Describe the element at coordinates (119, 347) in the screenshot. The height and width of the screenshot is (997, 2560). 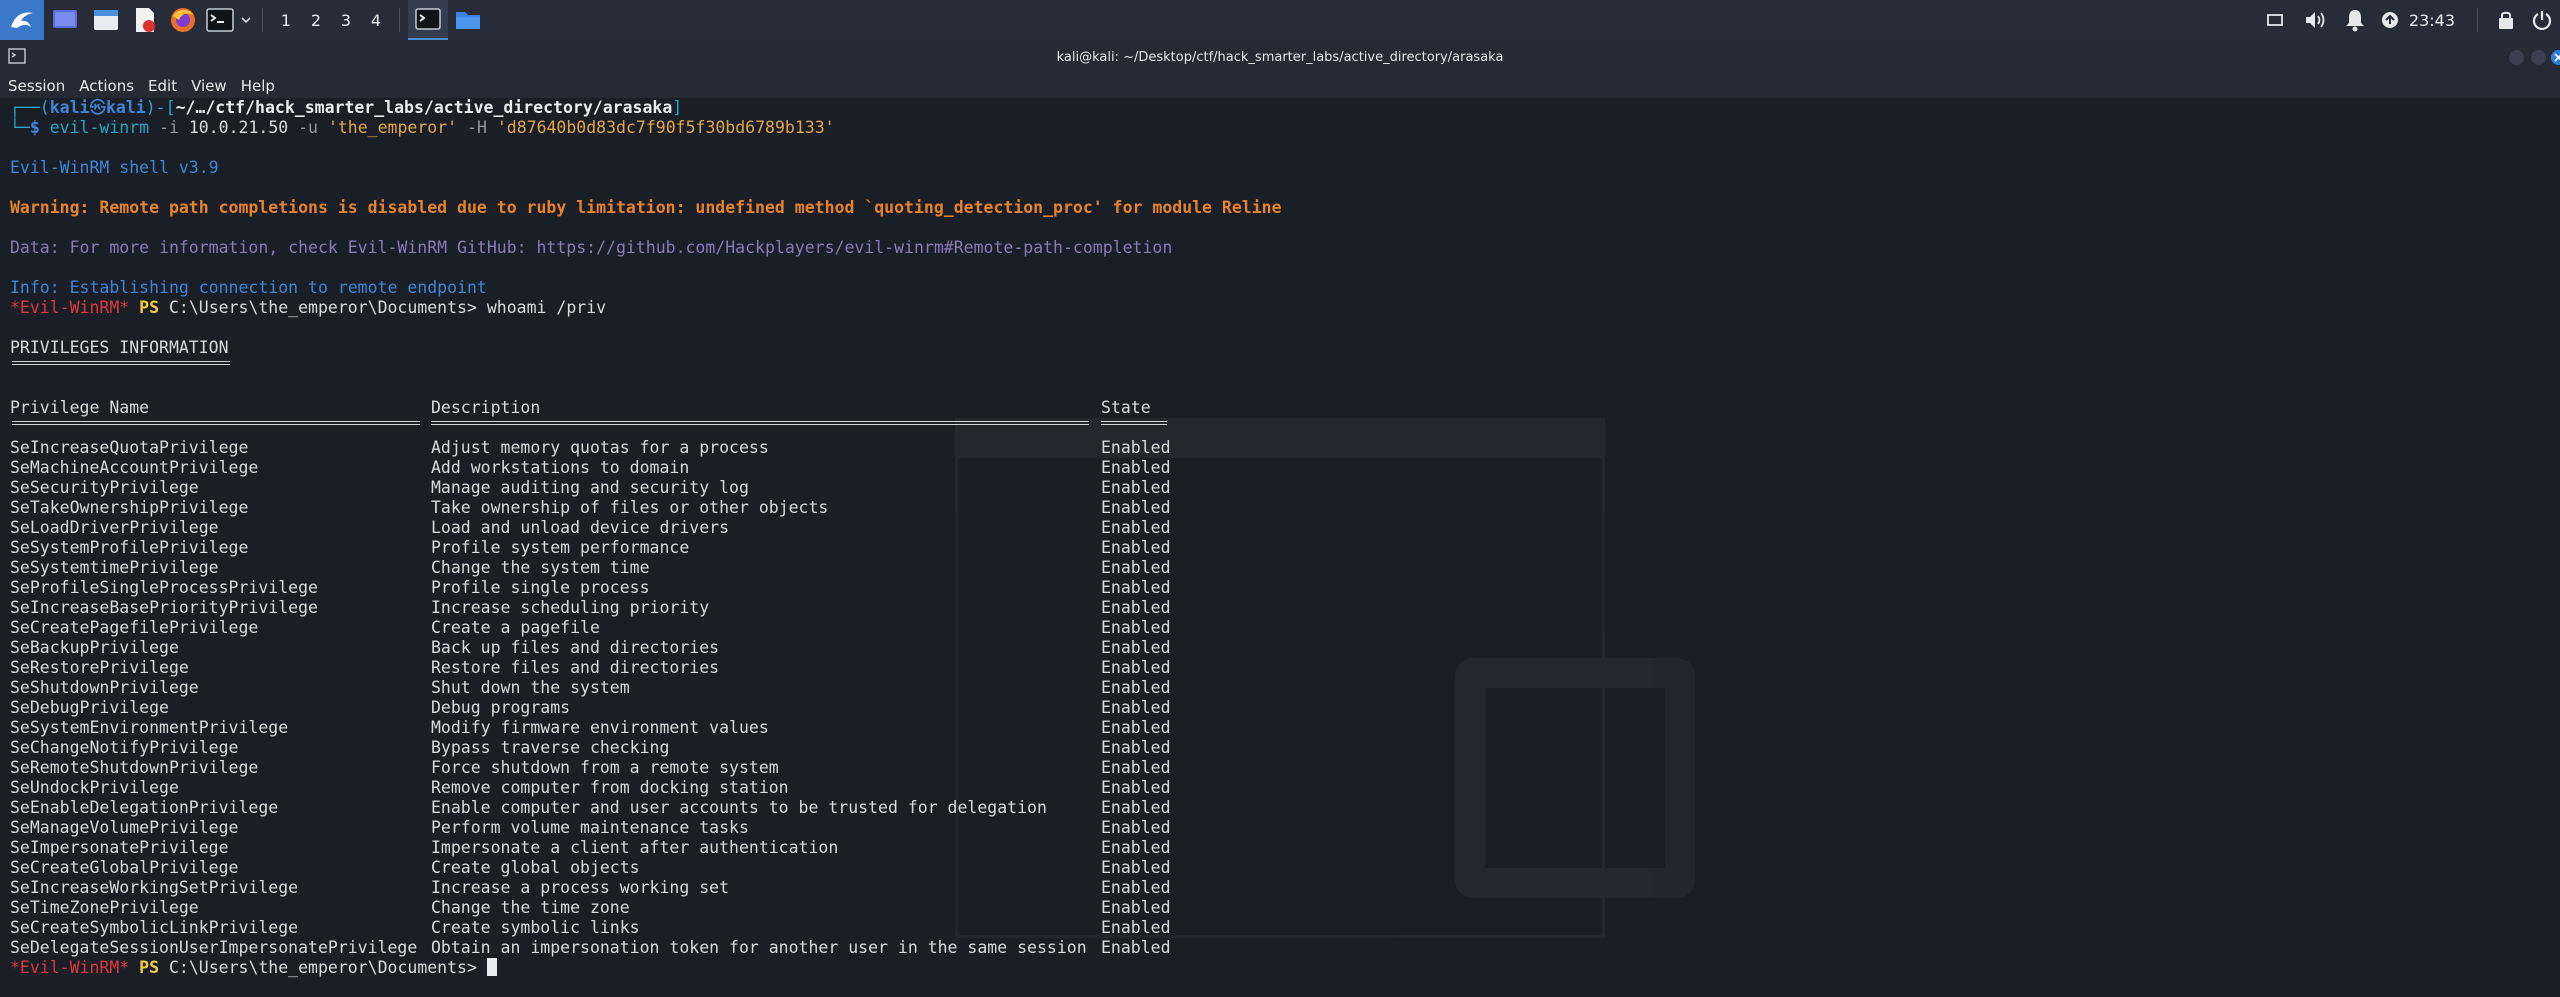
I see `section-title: PRIVILEGES INFORMATION` at that location.